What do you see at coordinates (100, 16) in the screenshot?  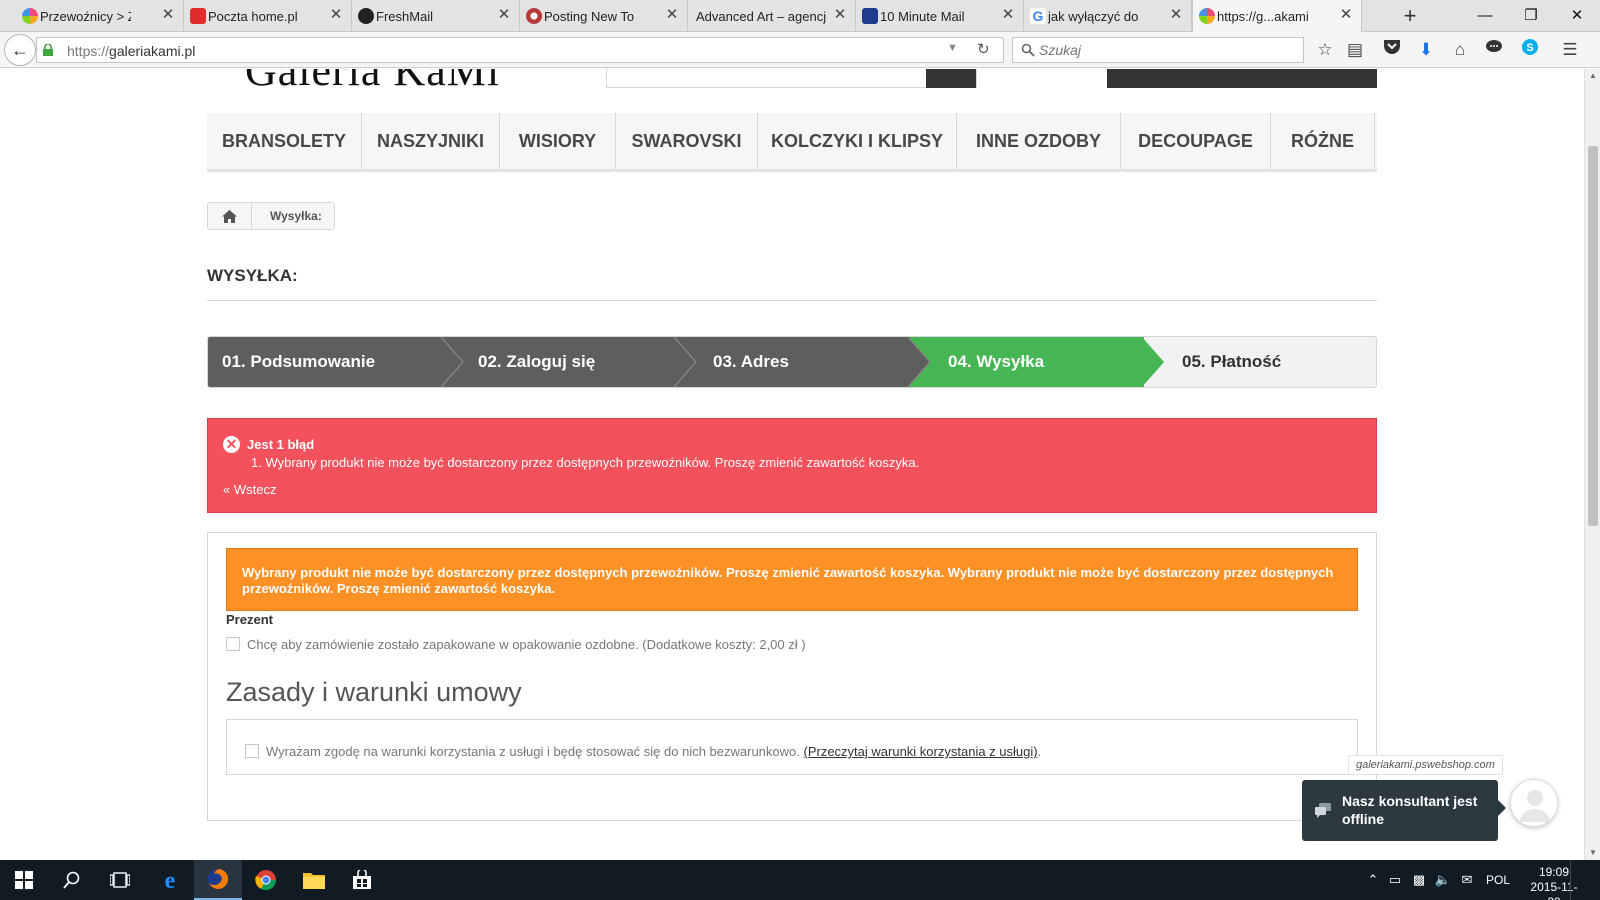 I see `browser-tab: Przewoźnicy > Zob... ✕` at bounding box center [100, 16].